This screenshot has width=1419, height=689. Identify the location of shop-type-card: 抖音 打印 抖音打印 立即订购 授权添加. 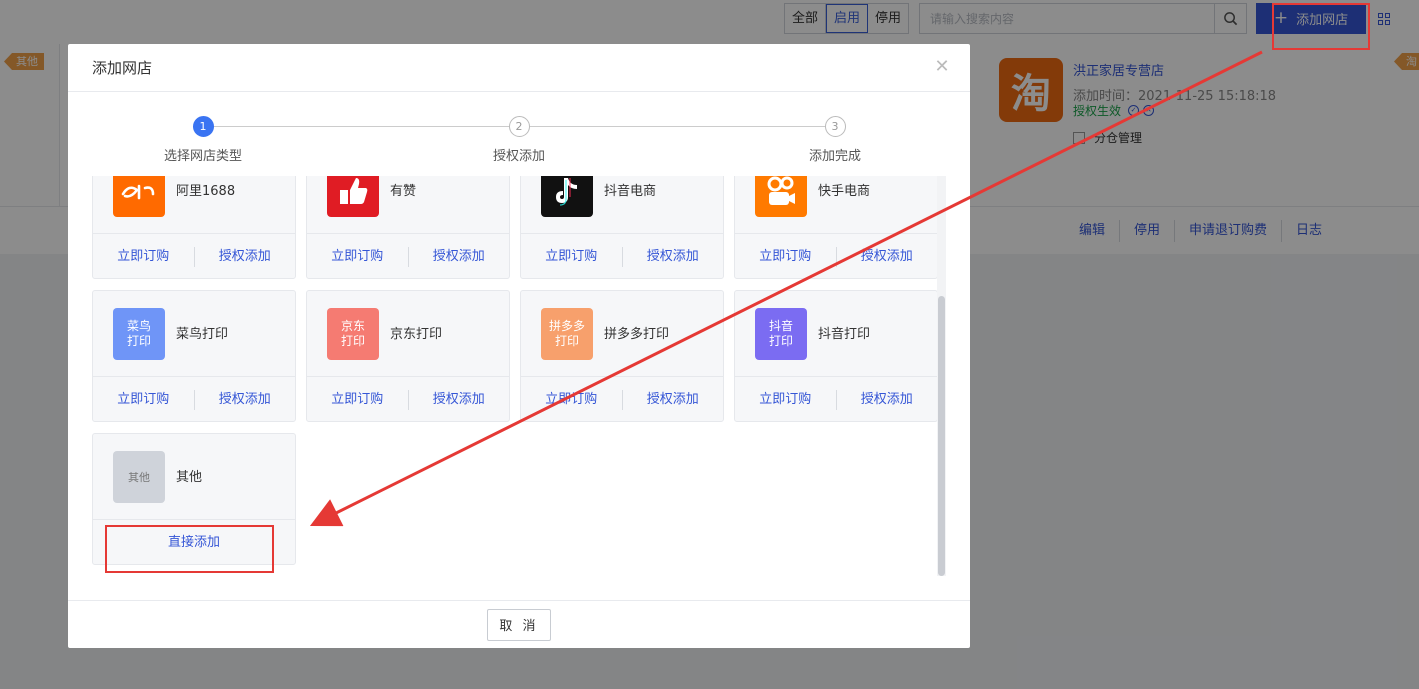
(836, 356).